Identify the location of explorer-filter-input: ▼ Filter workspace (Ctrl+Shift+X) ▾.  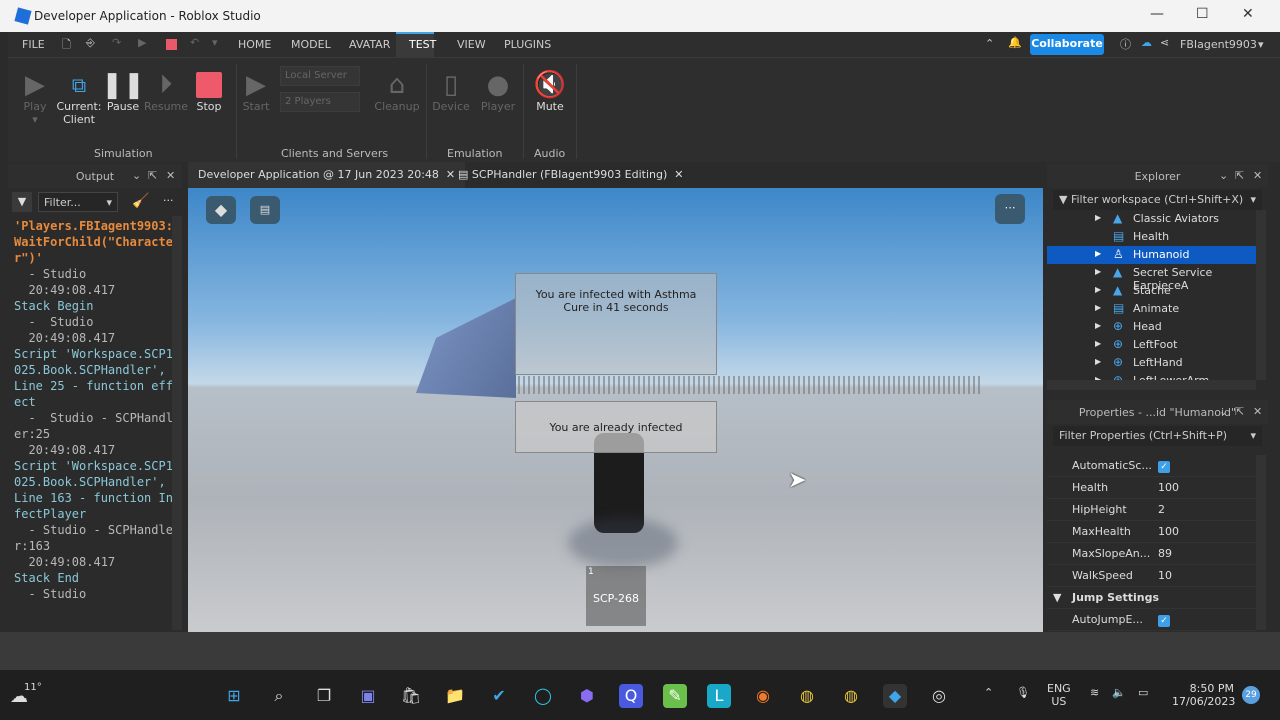
(1157, 200).